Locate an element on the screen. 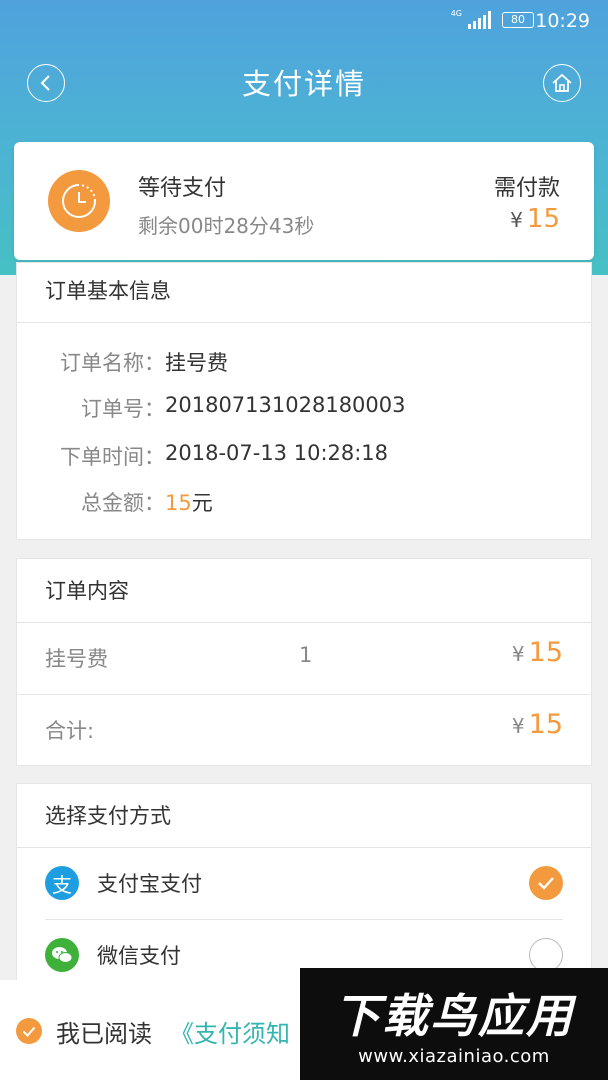  payment-status-title: 等待支付 is located at coordinates (182, 188).